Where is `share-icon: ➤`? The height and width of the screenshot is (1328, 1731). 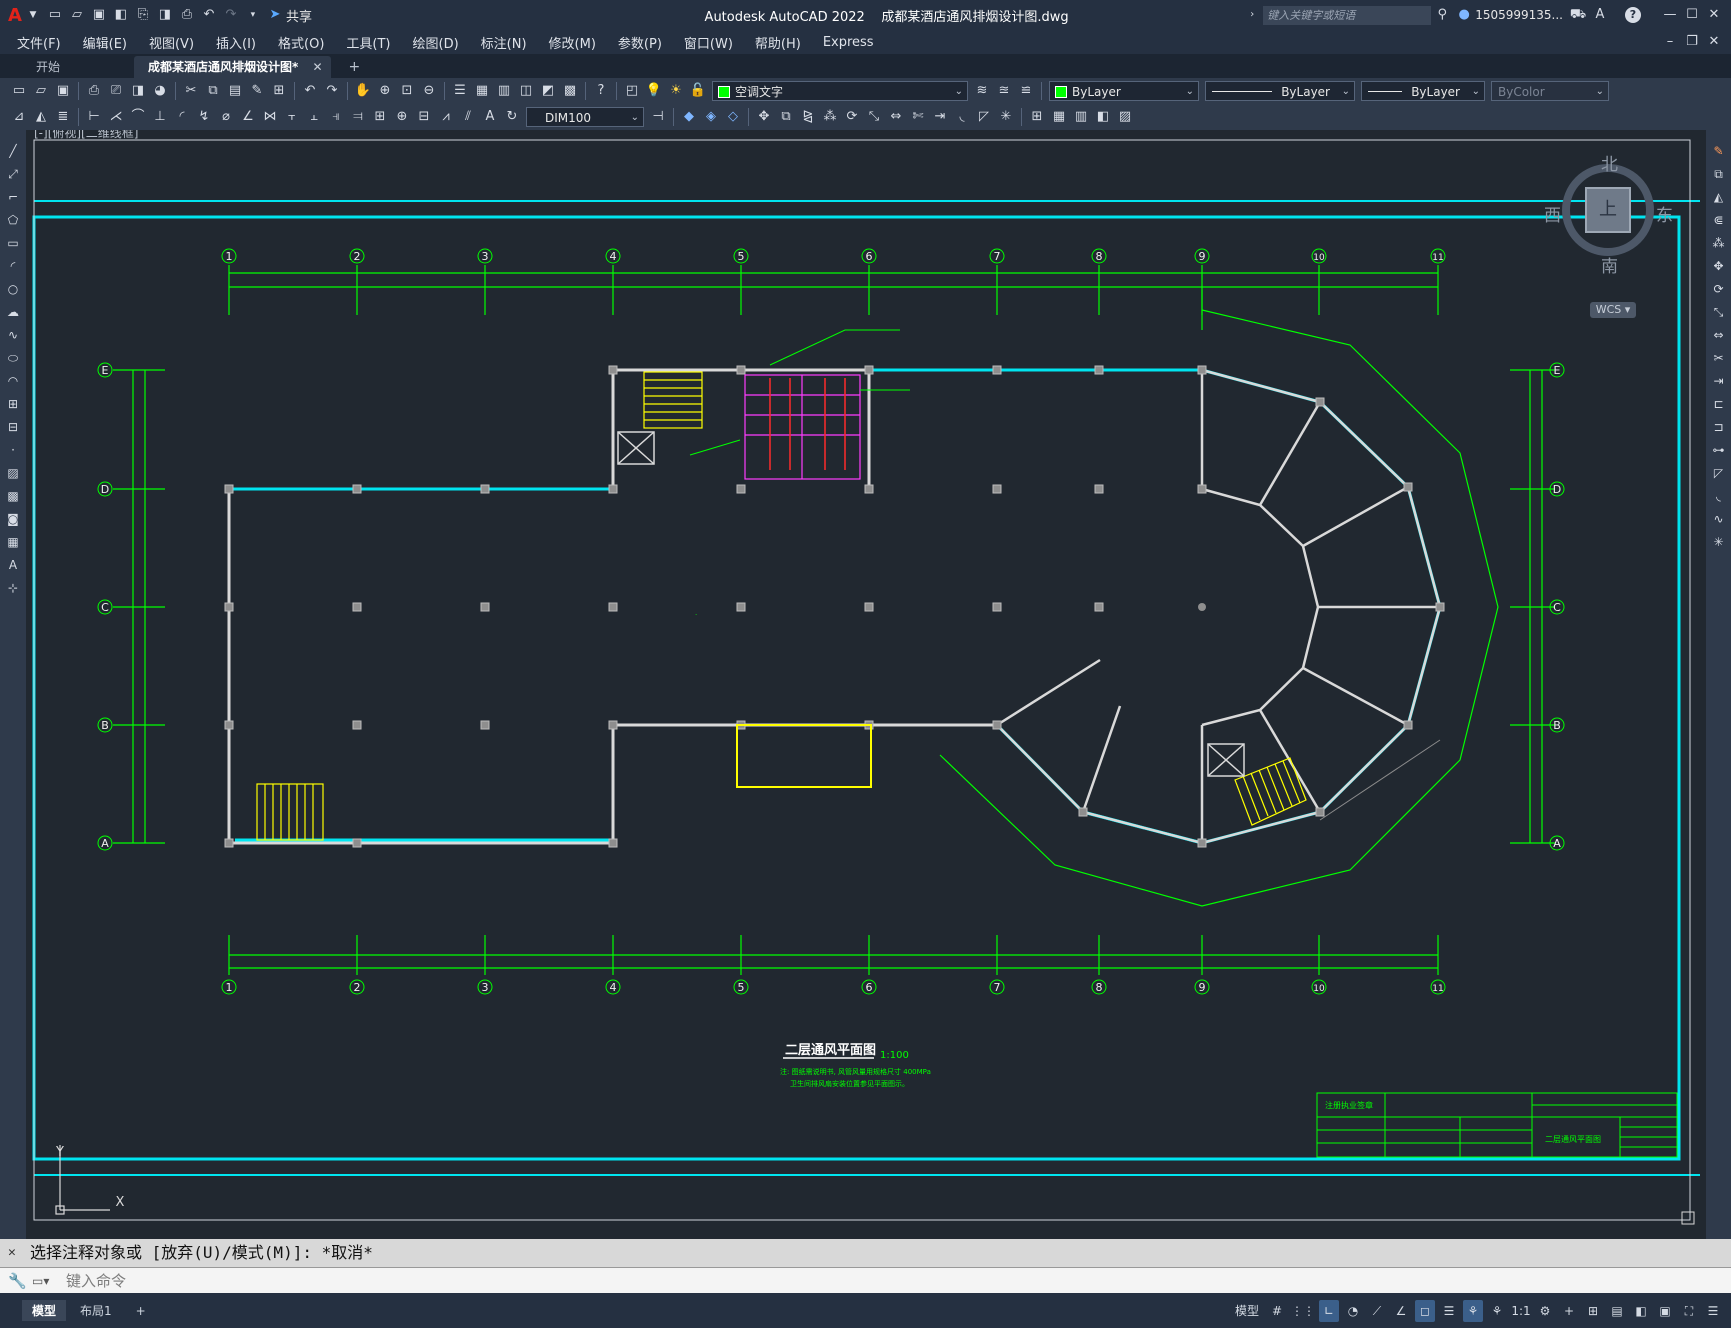
share-icon: ➤ is located at coordinates (275, 15).